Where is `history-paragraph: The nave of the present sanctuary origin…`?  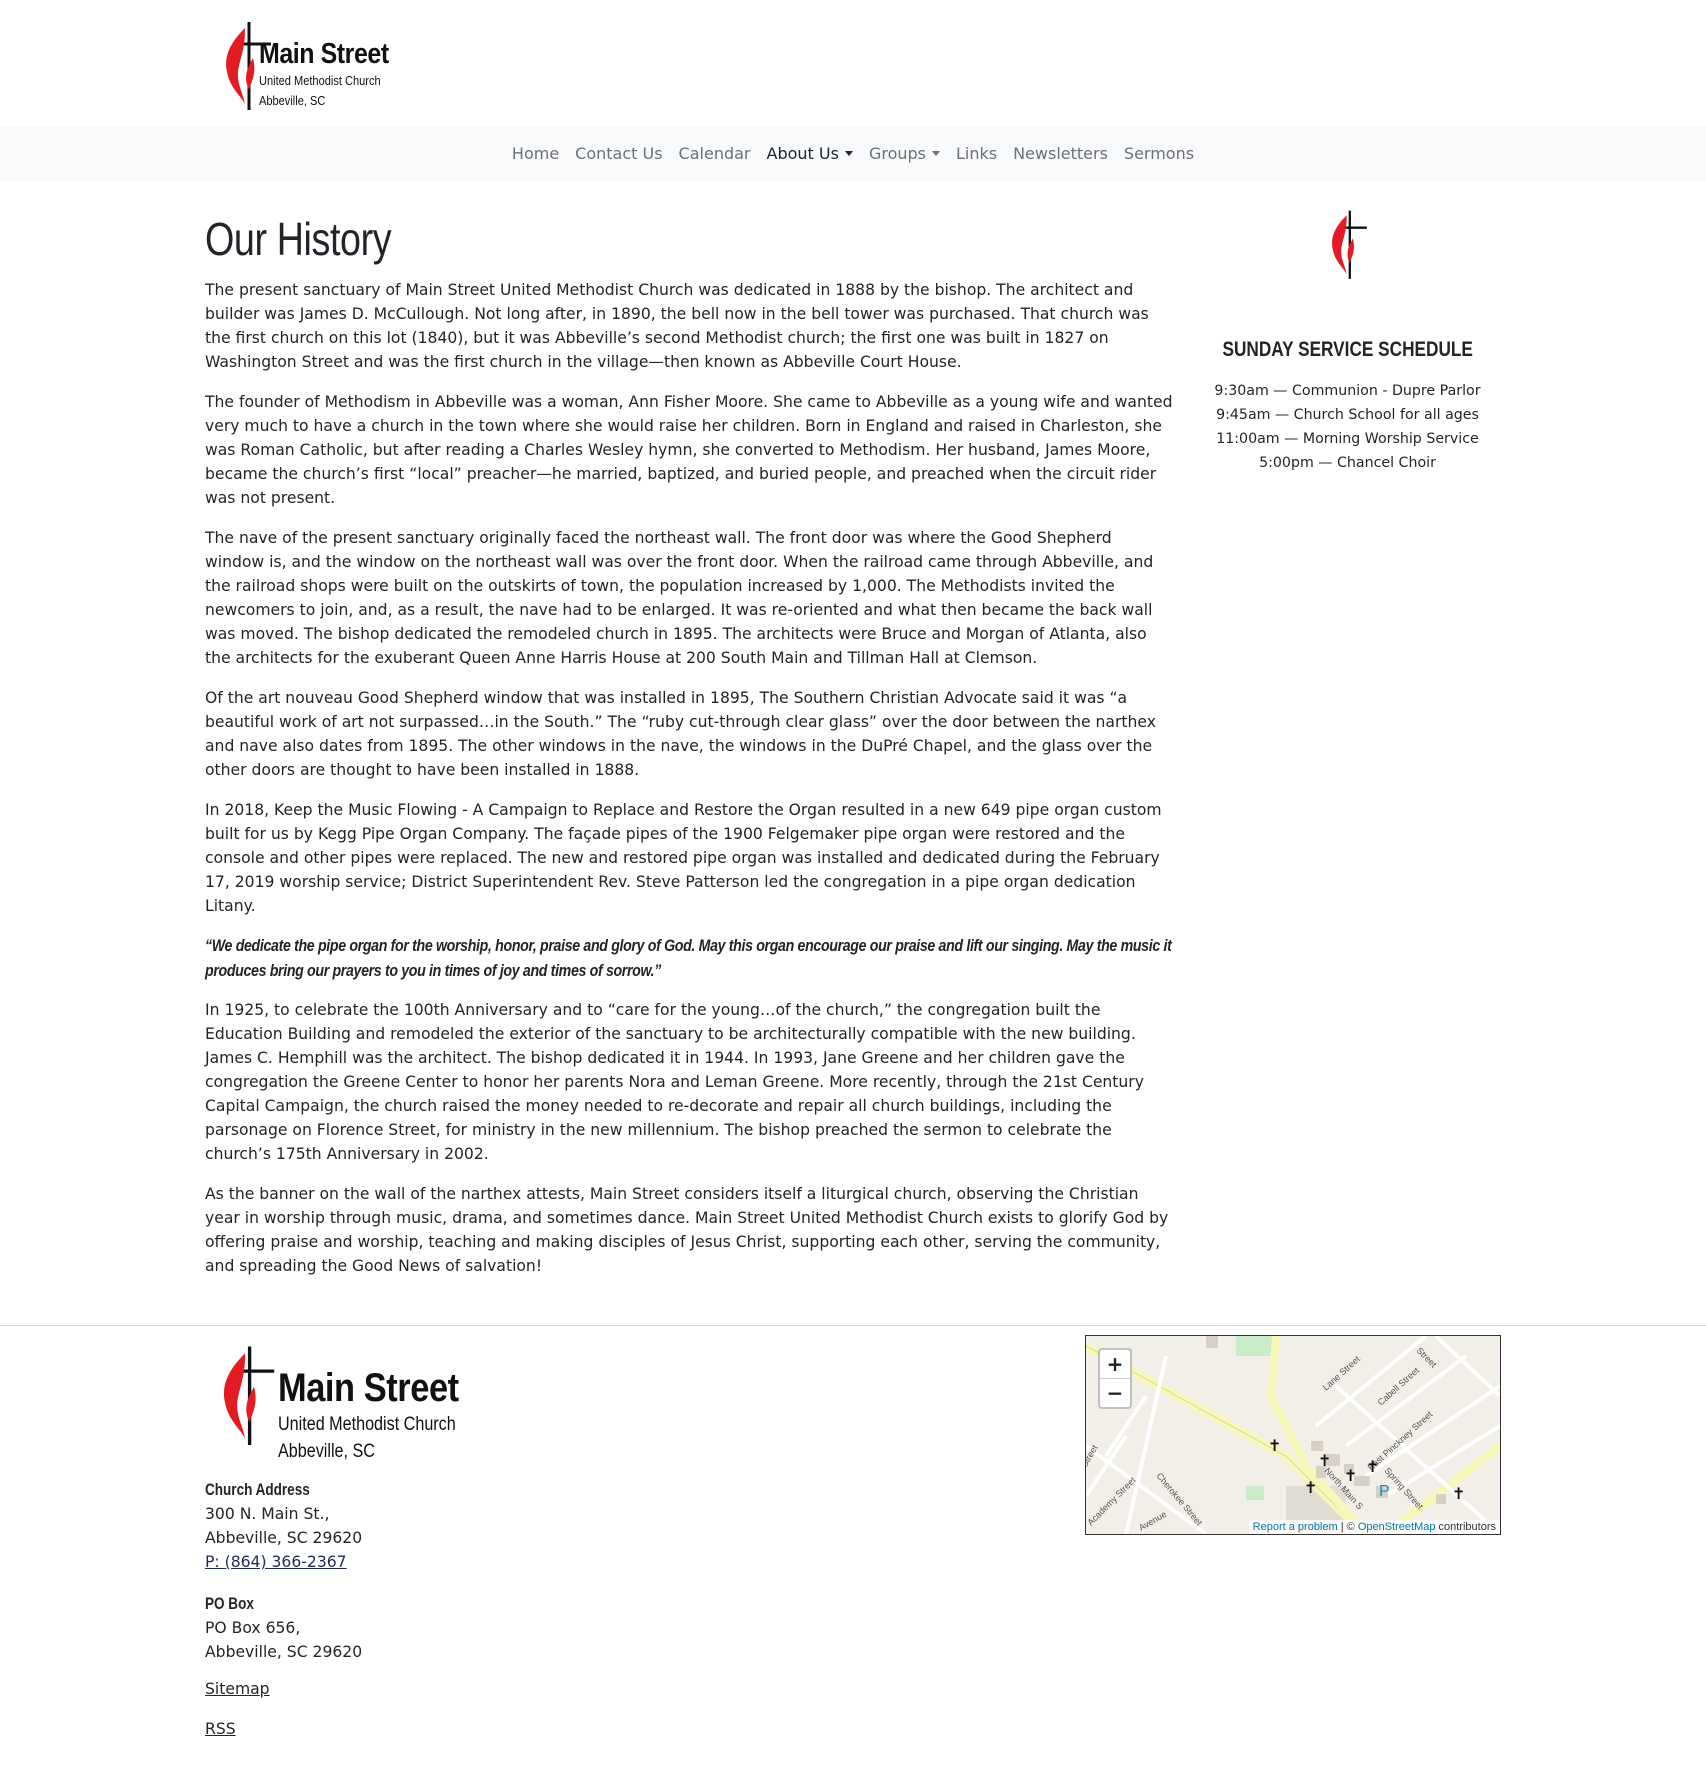 history-paragraph: The nave of the present sanctuary origin… is located at coordinates (679, 598).